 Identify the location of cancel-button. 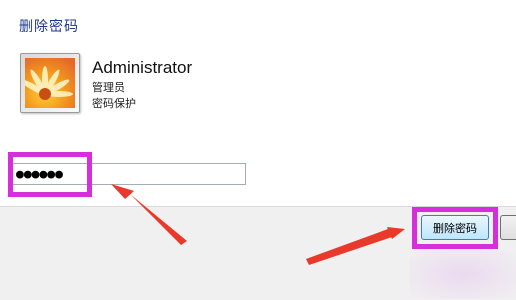
(508, 227).